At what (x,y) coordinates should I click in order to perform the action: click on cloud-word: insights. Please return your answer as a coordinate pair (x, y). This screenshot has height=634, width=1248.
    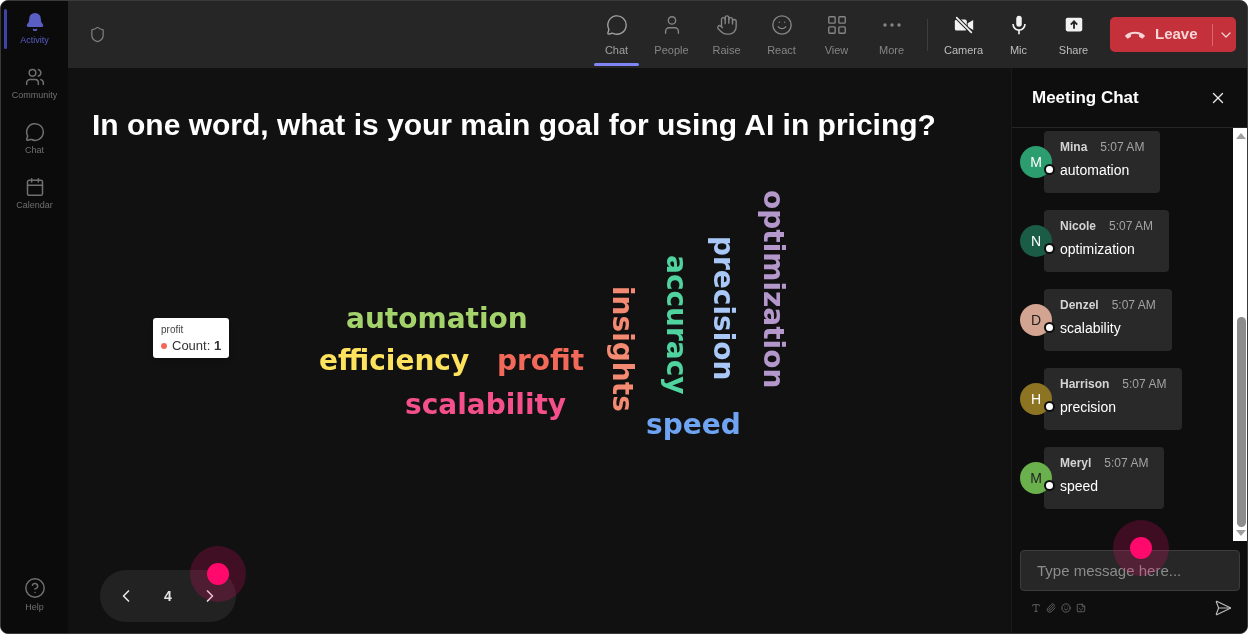
    Looking at the image, I should click on (622, 349).